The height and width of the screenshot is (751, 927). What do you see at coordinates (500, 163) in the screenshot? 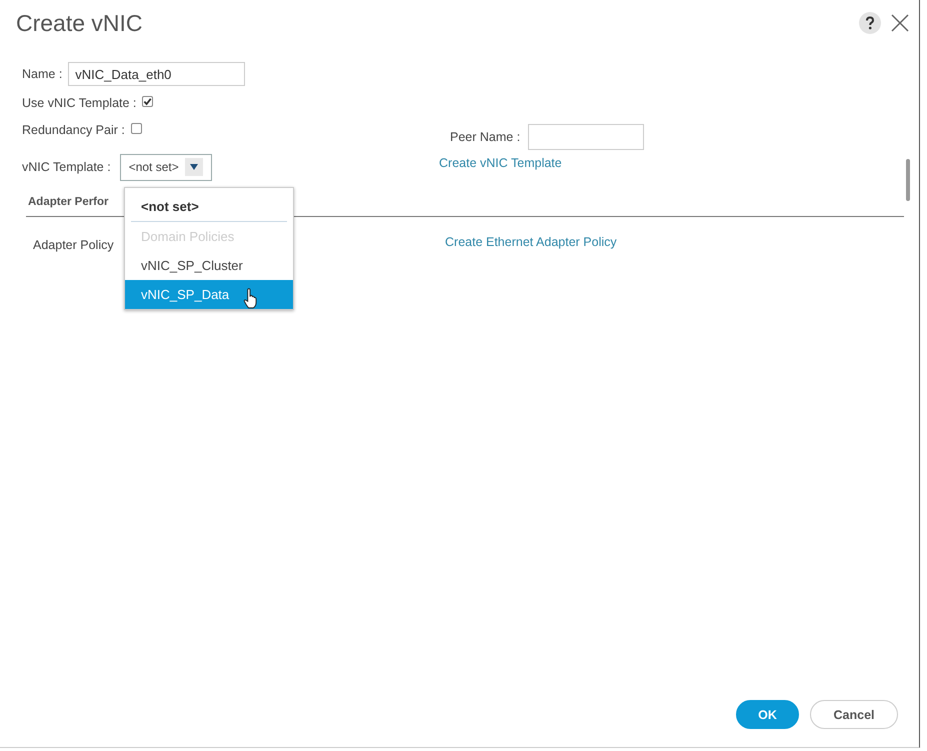
I see `create-template-link: Create vNIC Template` at bounding box center [500, 163].